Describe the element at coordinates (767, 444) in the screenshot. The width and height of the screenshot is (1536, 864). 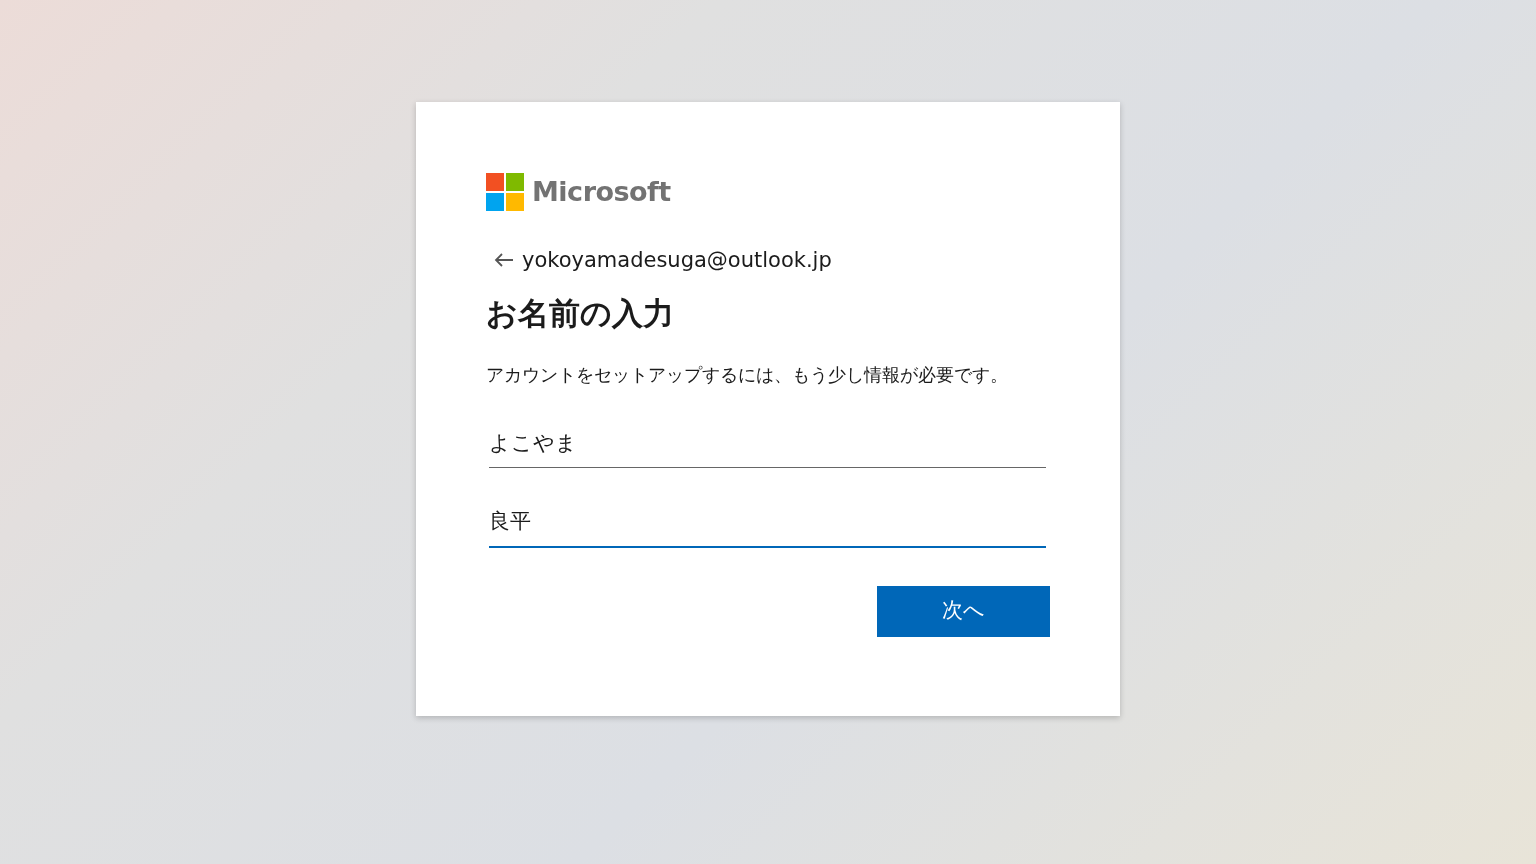
I see `input-field: よこやま` at that location.